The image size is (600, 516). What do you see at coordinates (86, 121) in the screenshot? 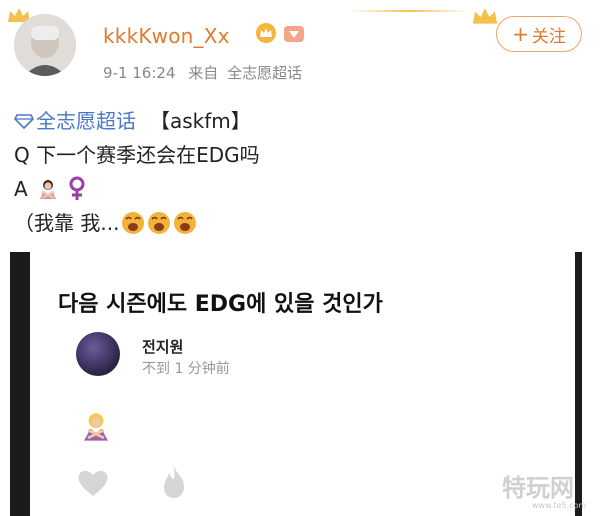
I see `super-topic-label: 全志愿超话` at bounding box center [86, 121].